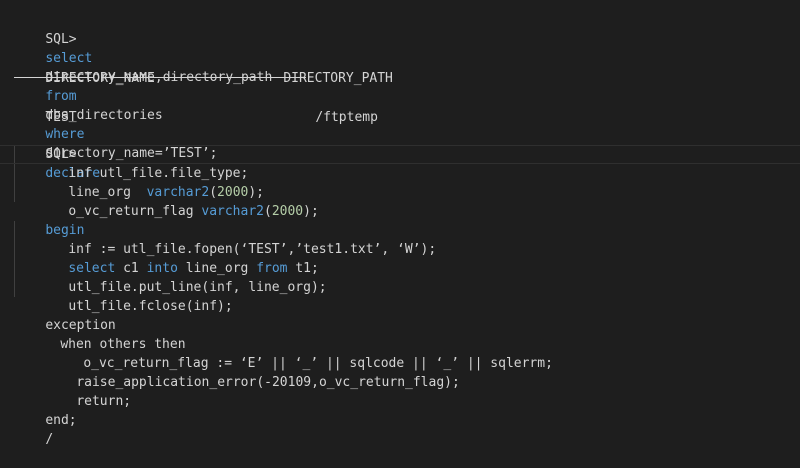  Describe the element at coordinates (88, 391) in the screenshot. I see `code-line: return;` at that location.